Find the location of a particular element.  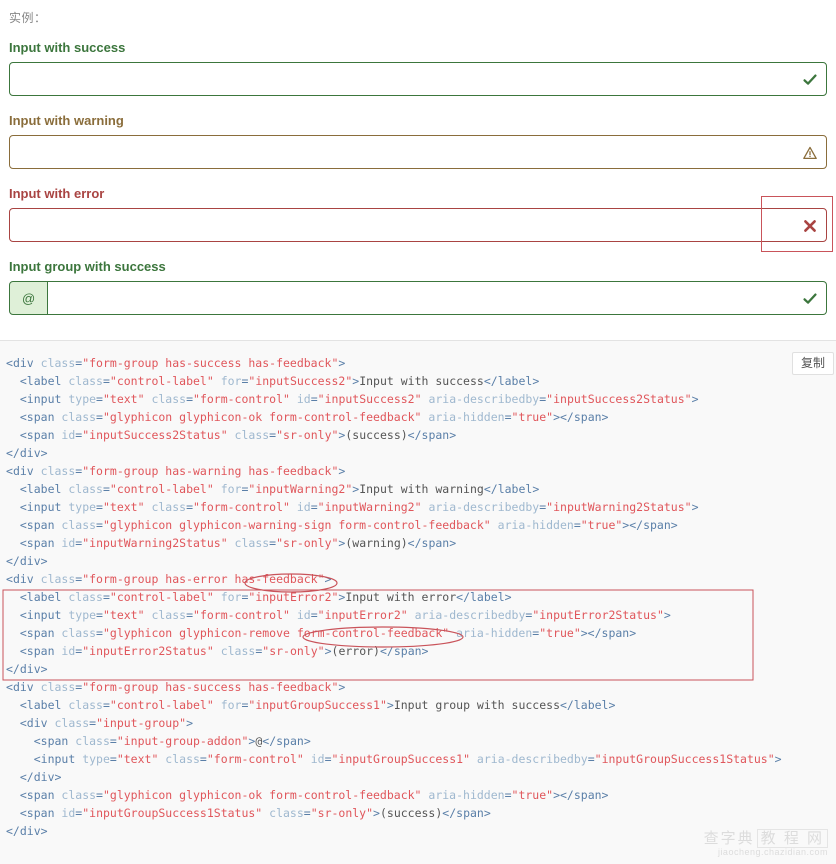

label-input-group-success: Input group with success is located at coordinates (87, 266).